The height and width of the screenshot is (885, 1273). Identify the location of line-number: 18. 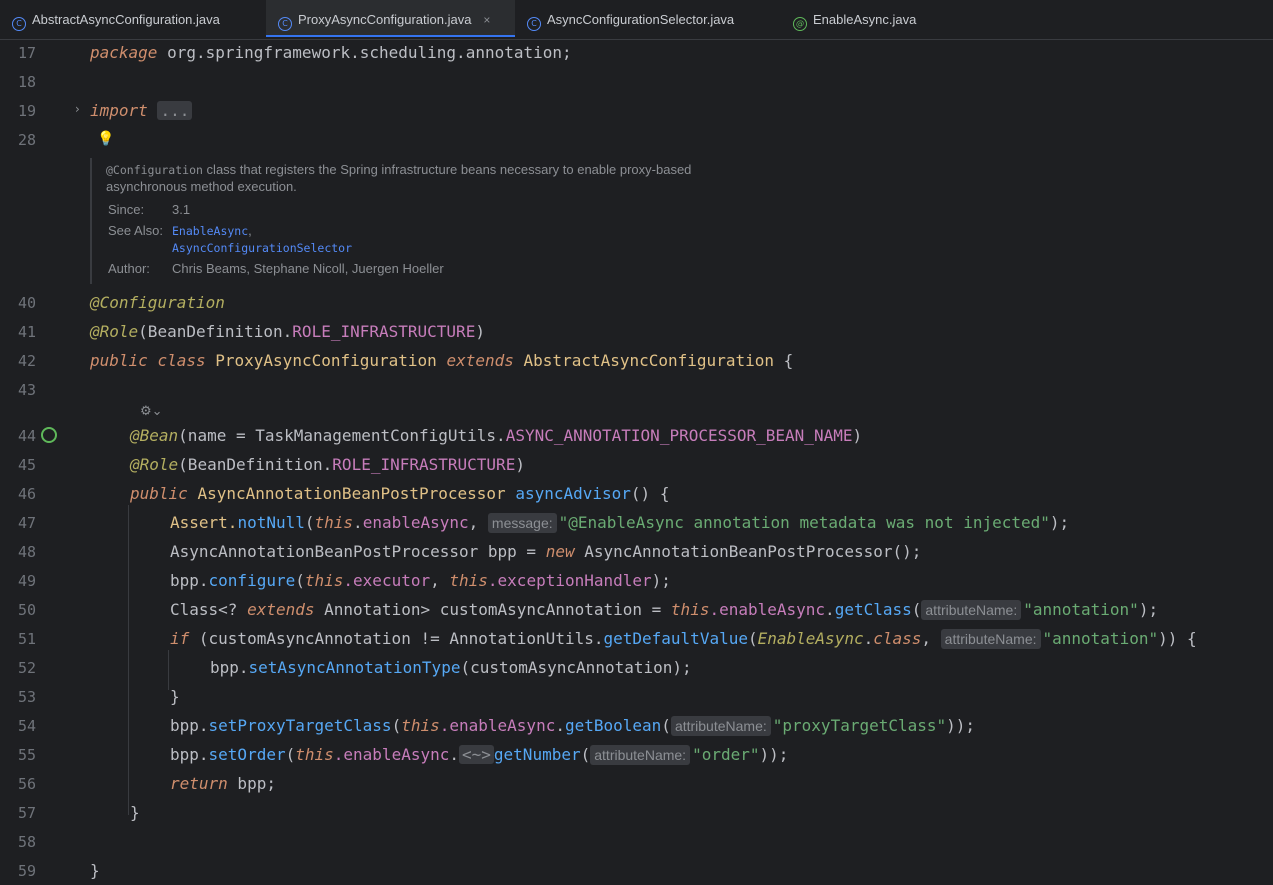
(26, 82).